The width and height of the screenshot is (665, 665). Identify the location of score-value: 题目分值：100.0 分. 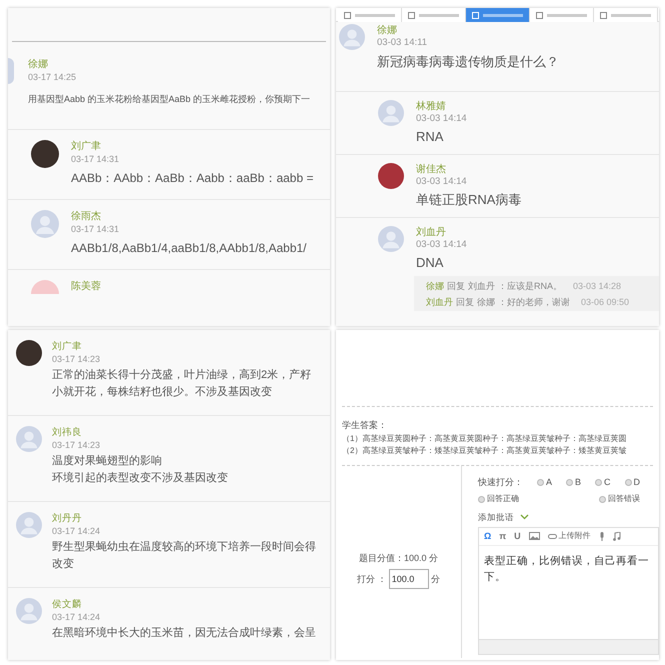
(398, 558).